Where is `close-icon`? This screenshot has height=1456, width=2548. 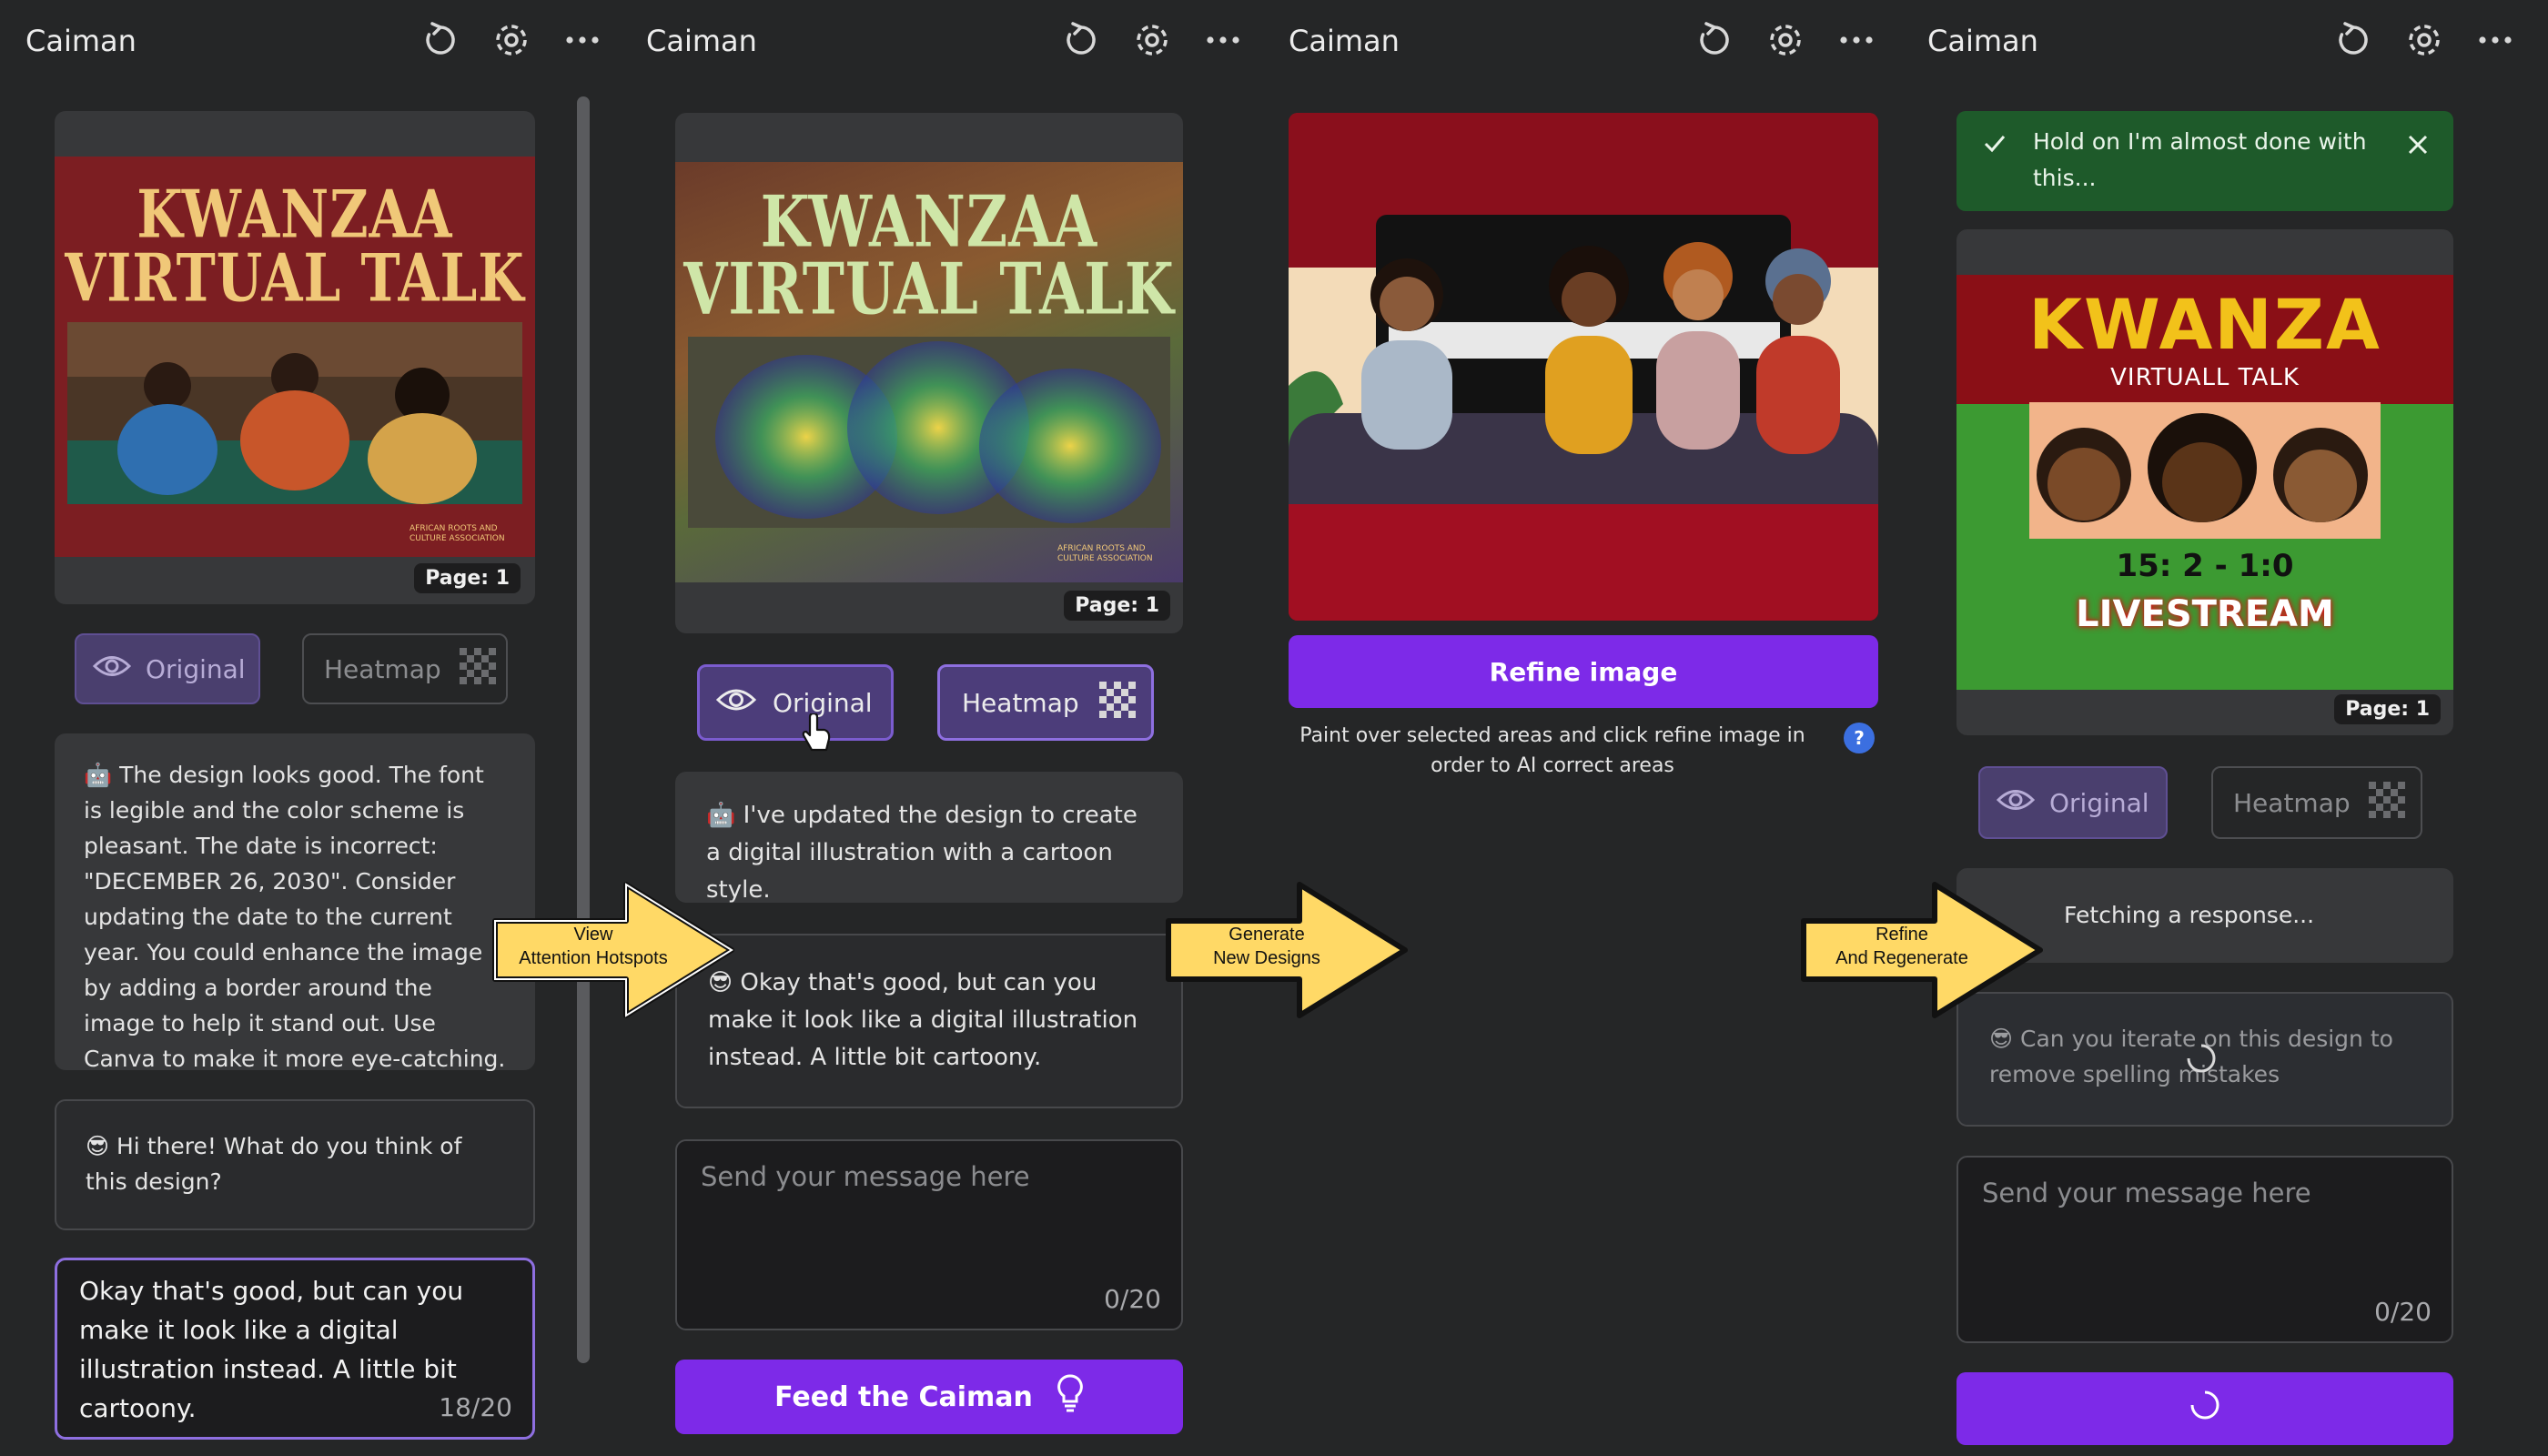 close-icon is located at coordinates (2418, 149).